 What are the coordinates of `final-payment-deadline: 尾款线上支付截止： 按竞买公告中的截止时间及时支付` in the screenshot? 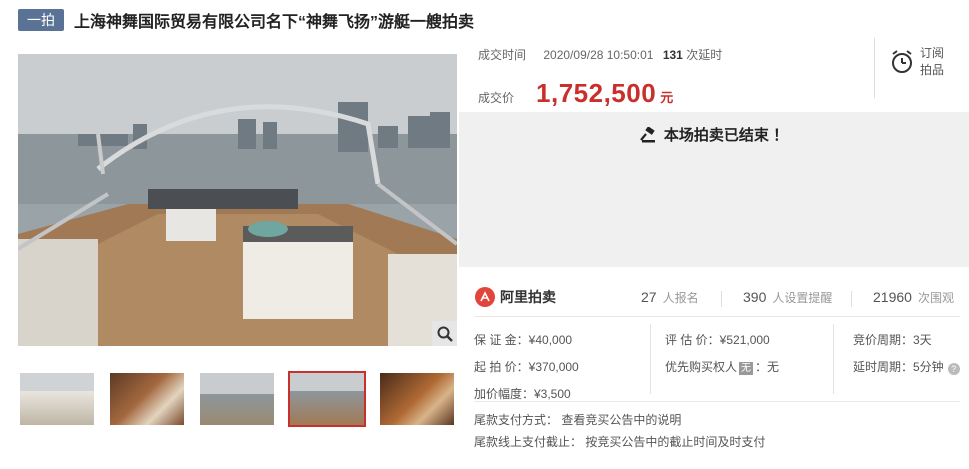 It's located at (620, 442).